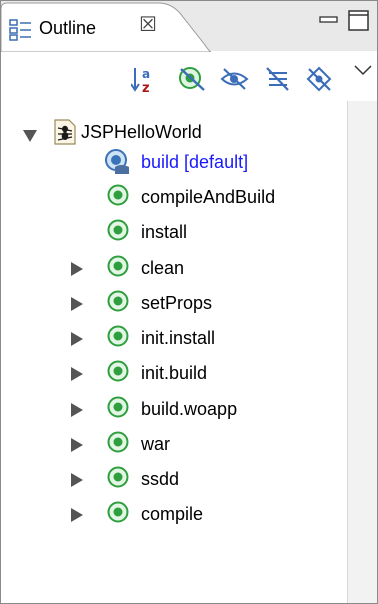 This screenshot has width=378, height=604. I want to click on minimize-icon, so click(329, 22).